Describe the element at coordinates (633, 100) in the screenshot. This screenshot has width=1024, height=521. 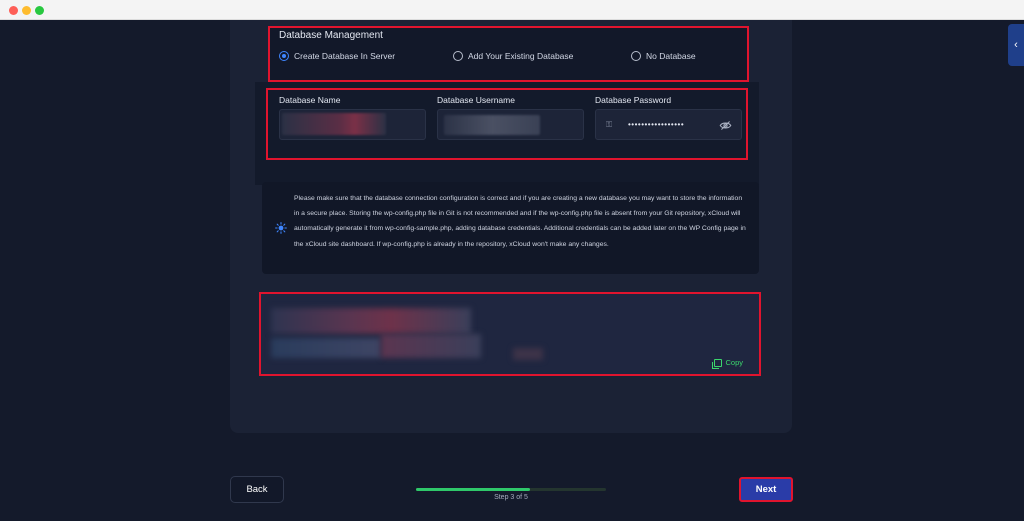
I see `database-password-label: Database Password` at that location.